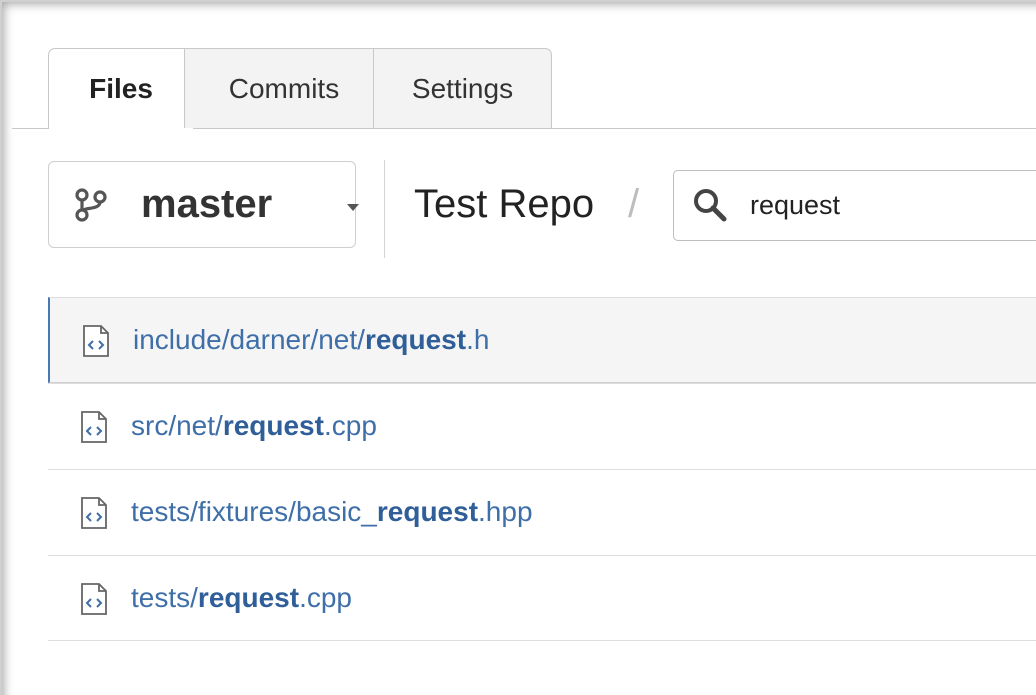 The height and width of the screenshot is (695, 1036). Describe the element at coordinates (504, 204) in the screenshot. I see `repo-name-link: Test Repo` at that location.